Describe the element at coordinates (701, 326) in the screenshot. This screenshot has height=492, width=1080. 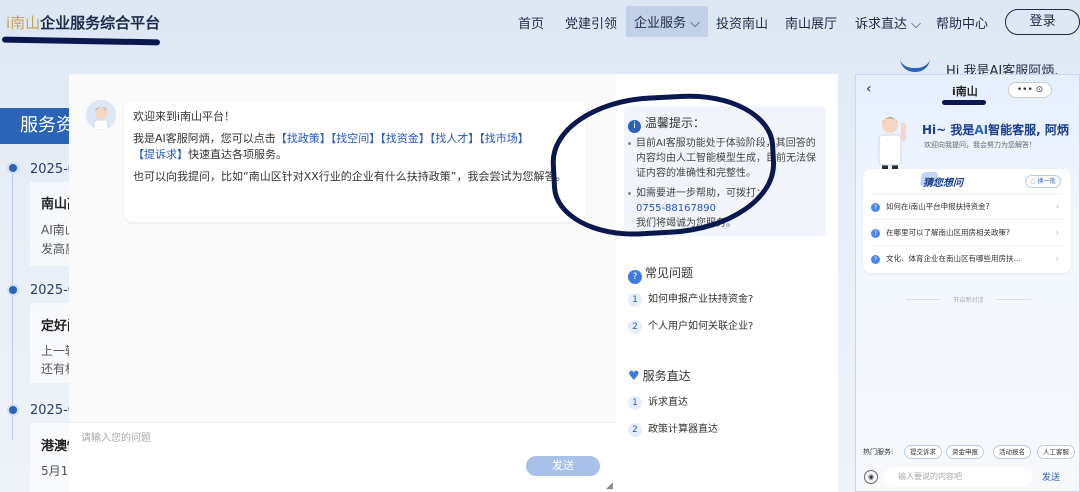
I see `faq-text: 个人用户如何关联企业?` at that location.